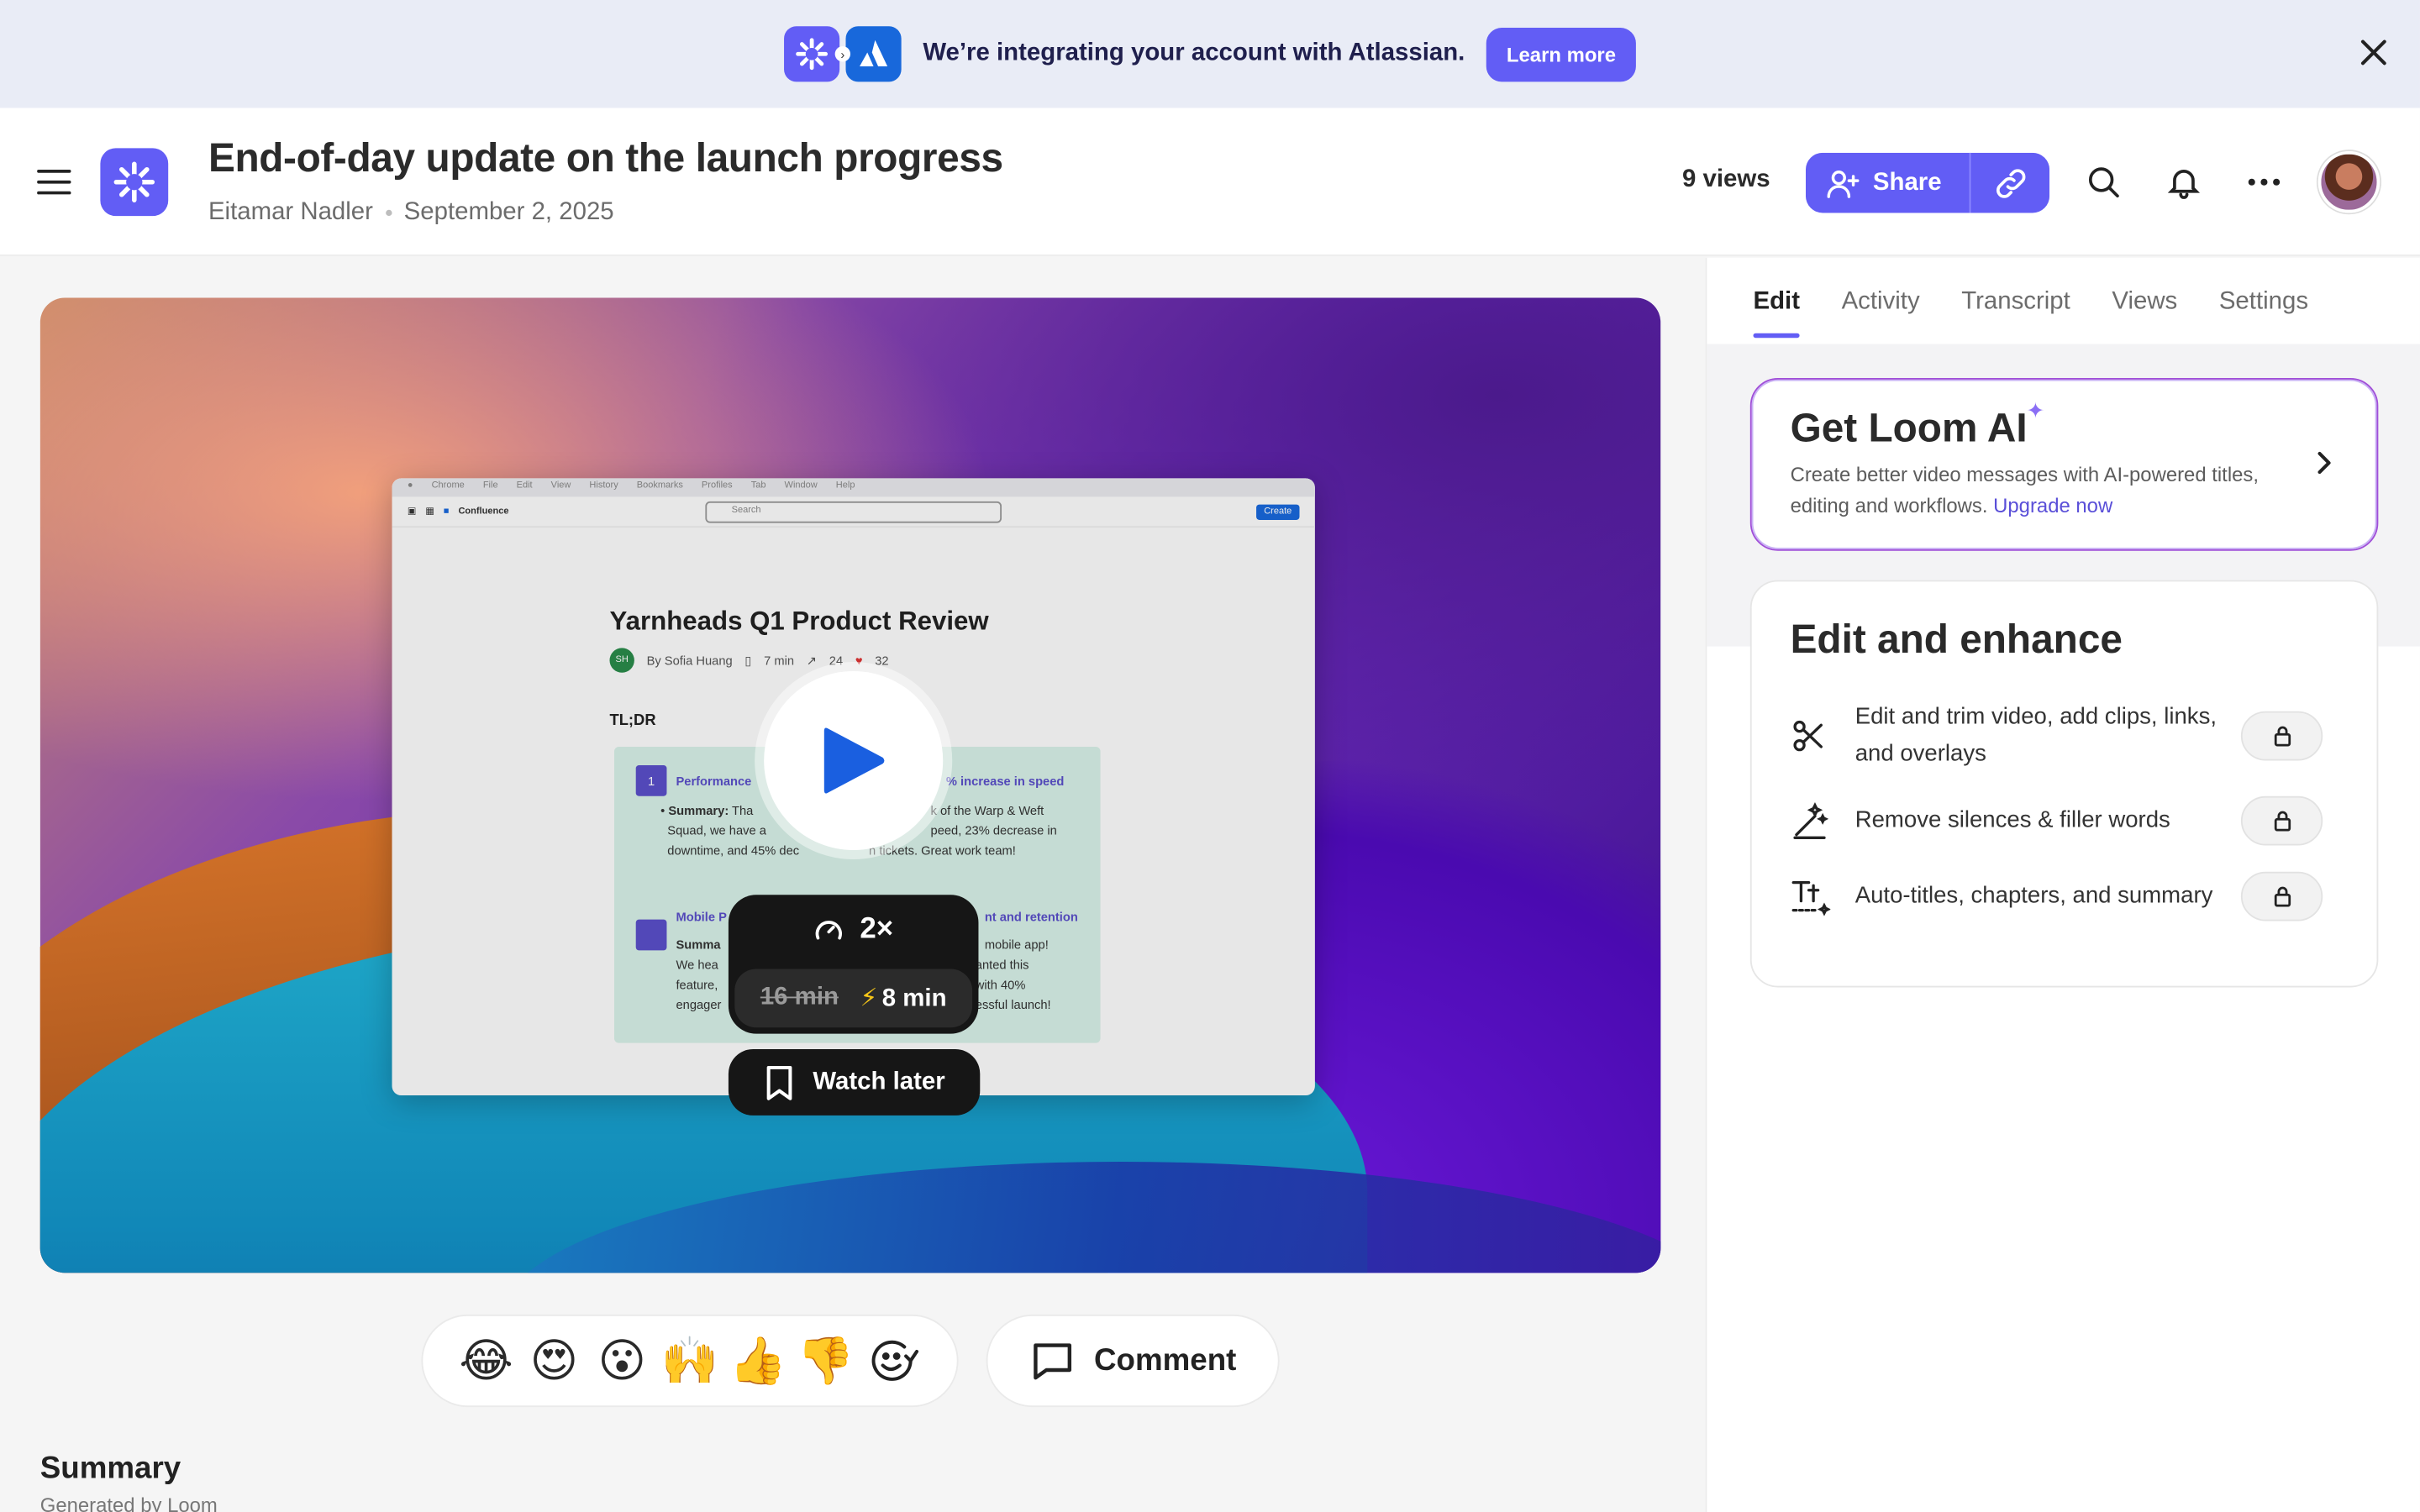 The height and width of the screenshot is (1512, 2420). Describe the element at coordinates (758, 1360) in the screenshot. I see `thumbs-up-emoji-button: 👍` at that location.